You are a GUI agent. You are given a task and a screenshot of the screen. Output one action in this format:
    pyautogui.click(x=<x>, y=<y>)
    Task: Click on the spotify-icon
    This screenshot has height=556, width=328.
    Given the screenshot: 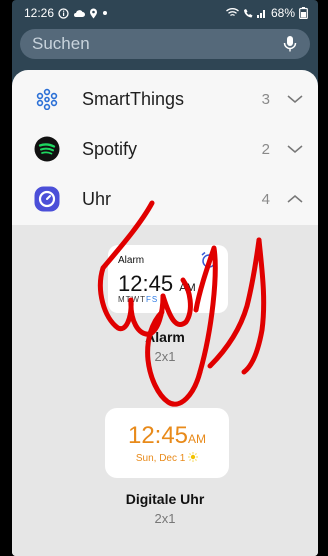 What is the action you would take?
    pyautogui.click(x=47, y=149)
    